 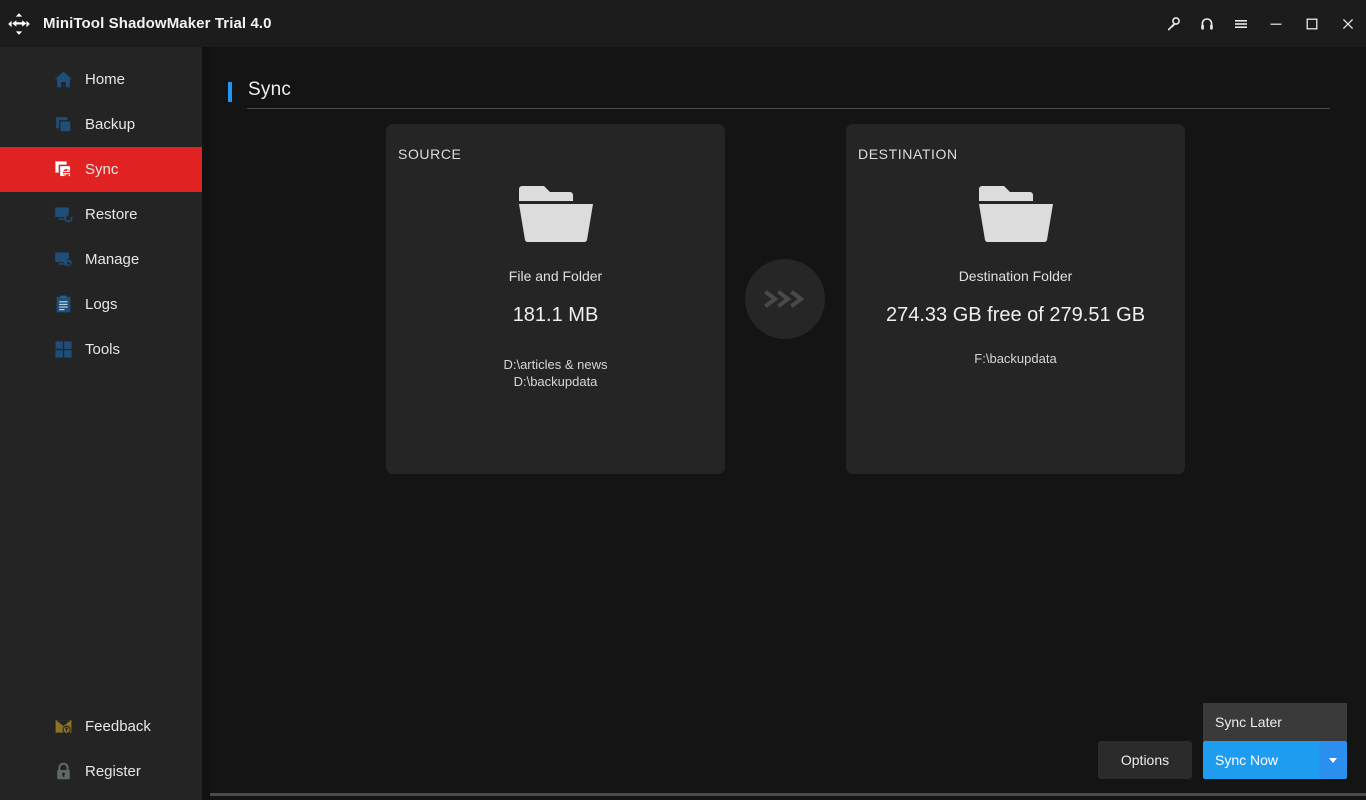 What do you see at coordinates (63, 772) in the screenshot?
I see `register-lock-icon` at bounding box center [63, 772].